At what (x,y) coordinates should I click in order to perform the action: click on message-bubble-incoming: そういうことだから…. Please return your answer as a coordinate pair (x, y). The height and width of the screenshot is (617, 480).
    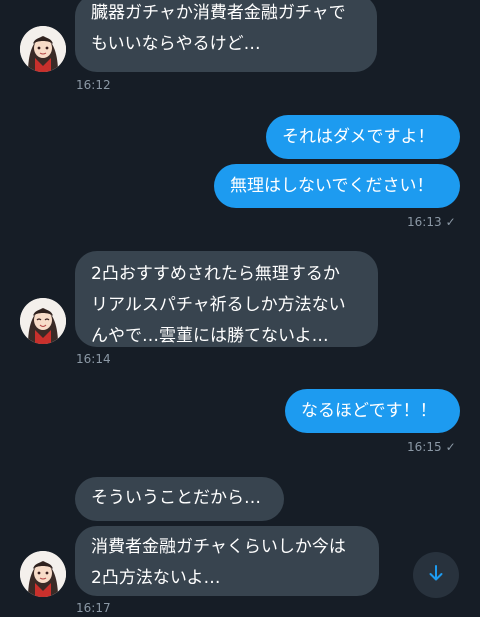
    Looking at the image, I should click on (179, 499).